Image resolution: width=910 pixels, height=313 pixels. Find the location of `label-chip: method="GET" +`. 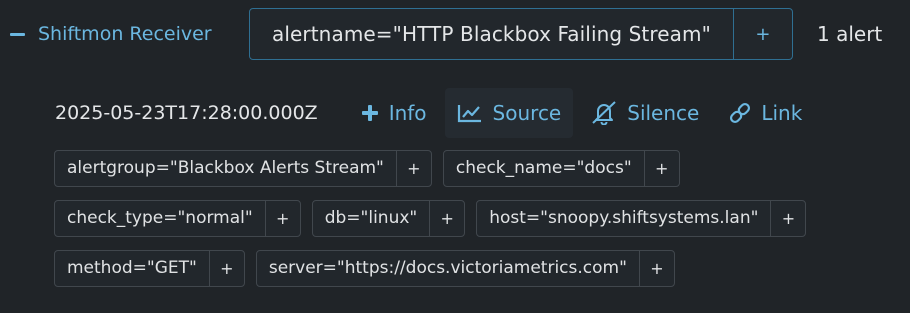

label-chip: method="GET" + is located at coordinates (149, 268).